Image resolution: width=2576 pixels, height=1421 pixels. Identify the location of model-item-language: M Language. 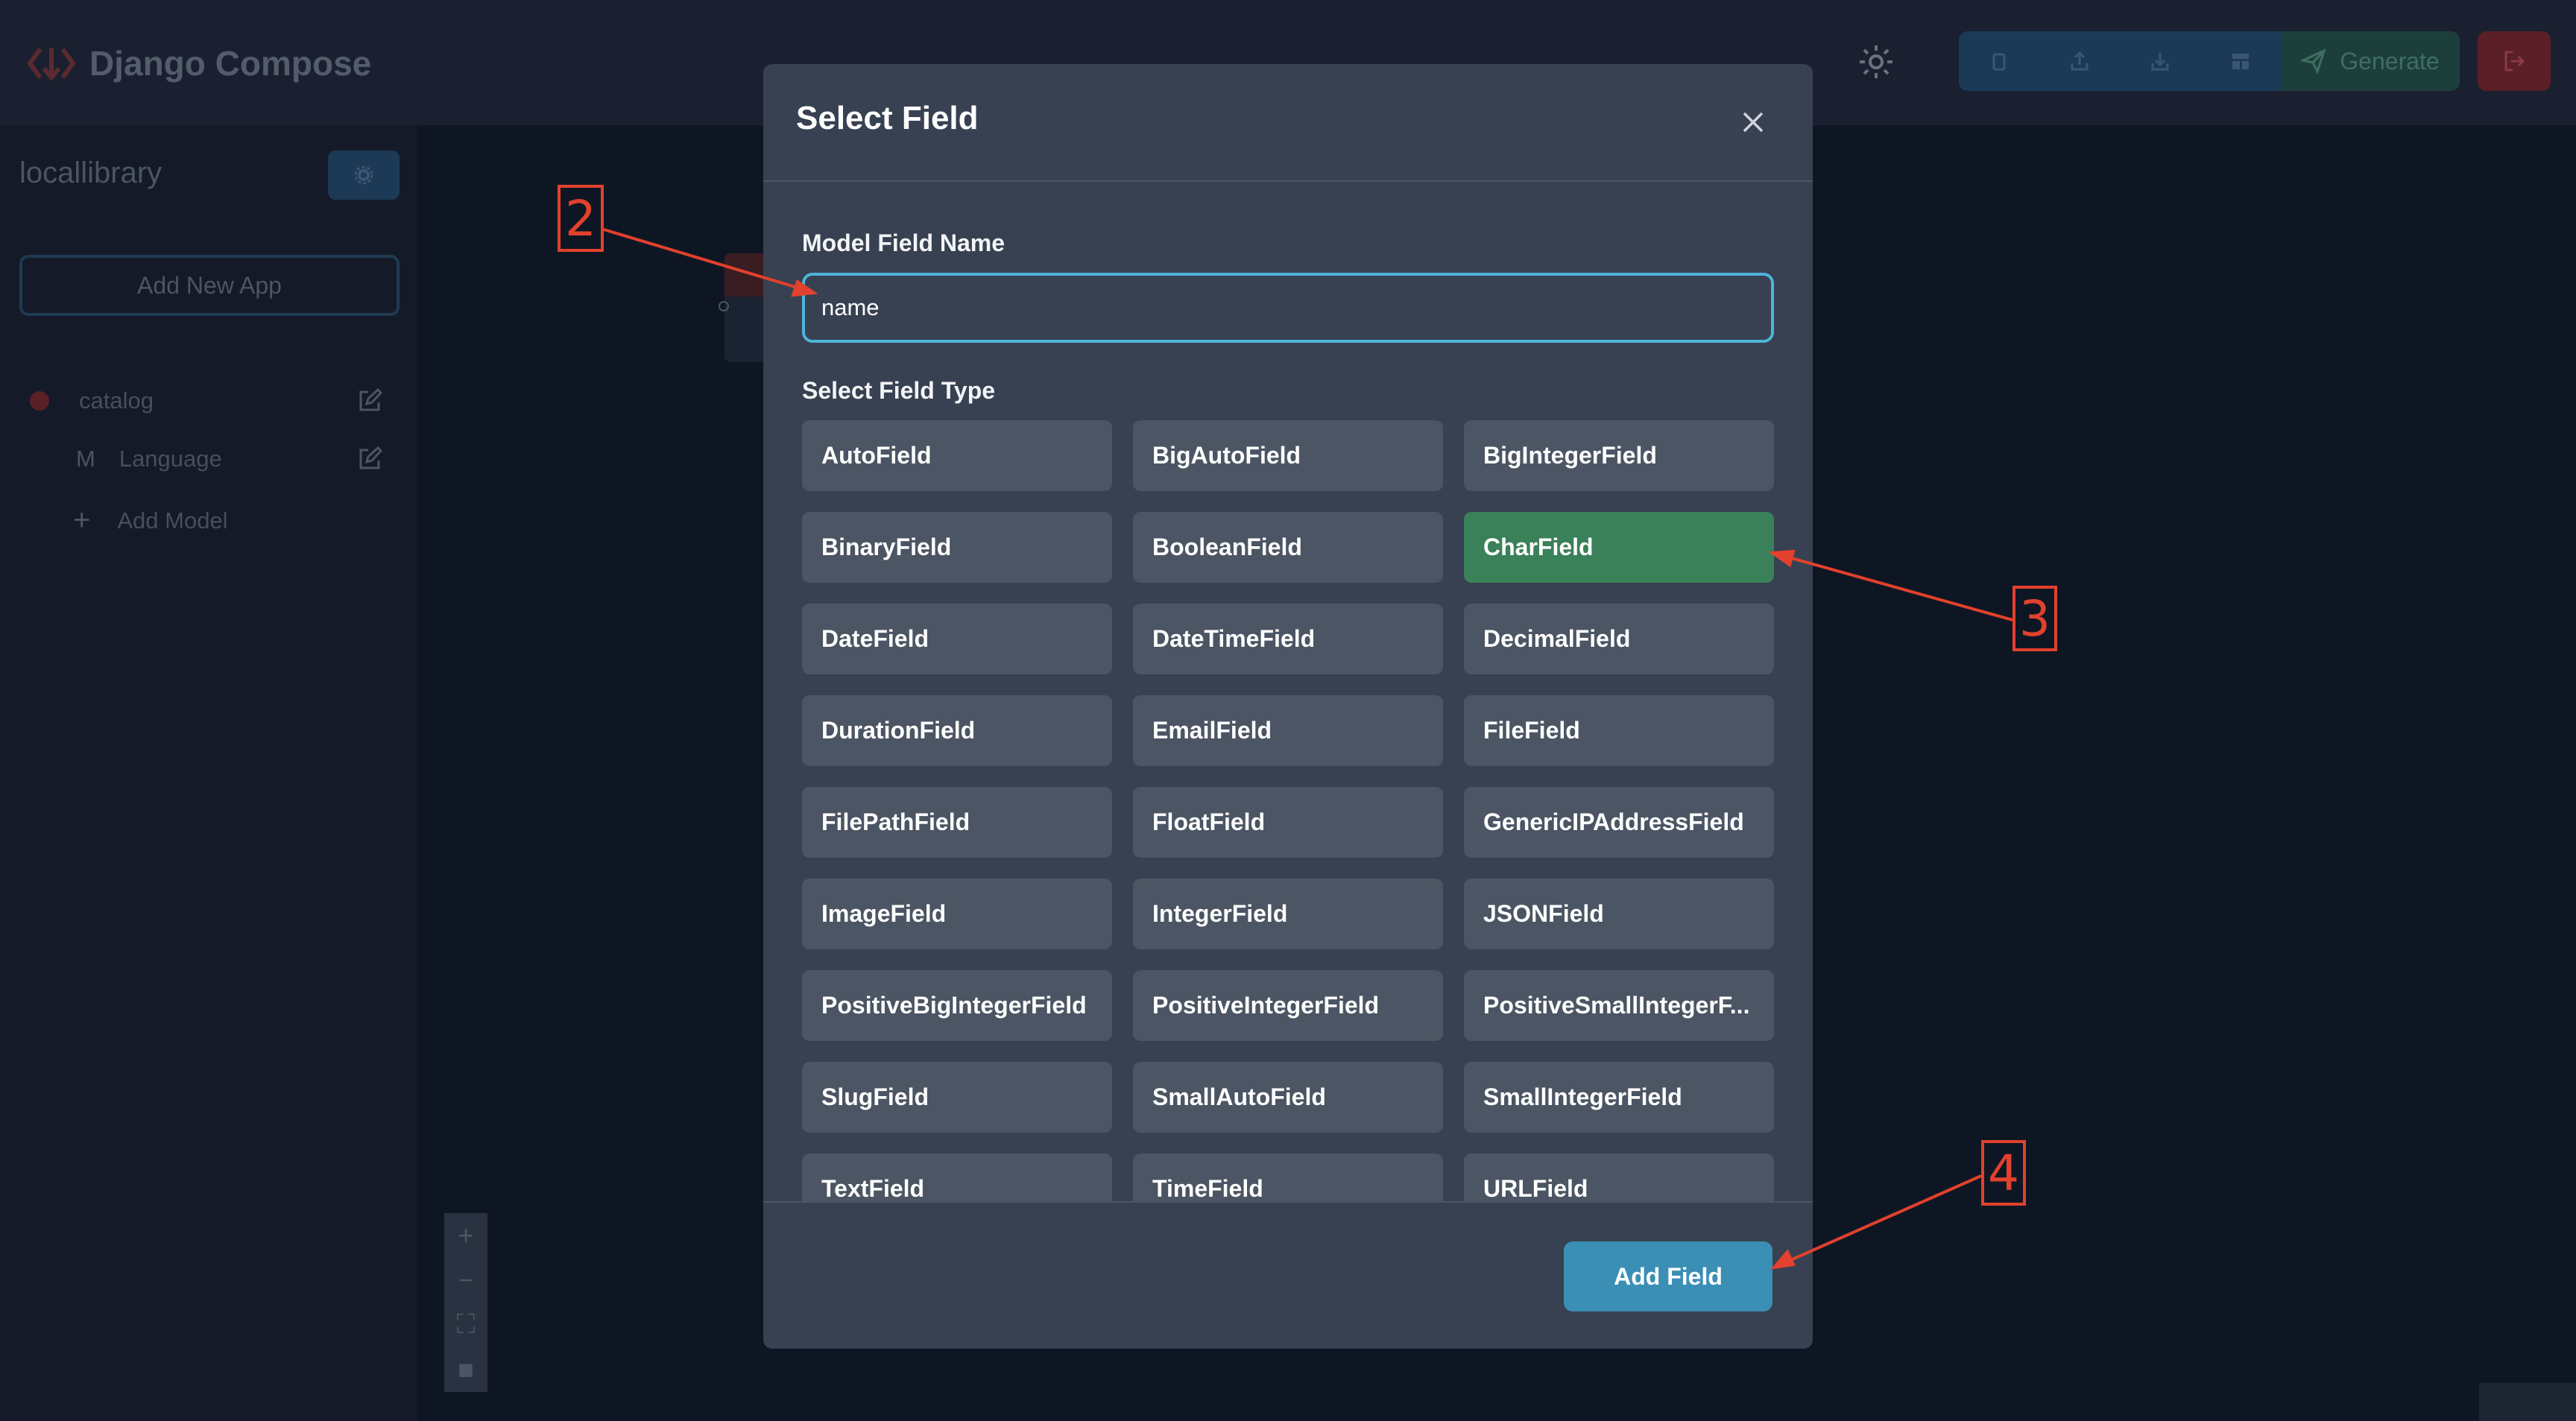
(206, 459).